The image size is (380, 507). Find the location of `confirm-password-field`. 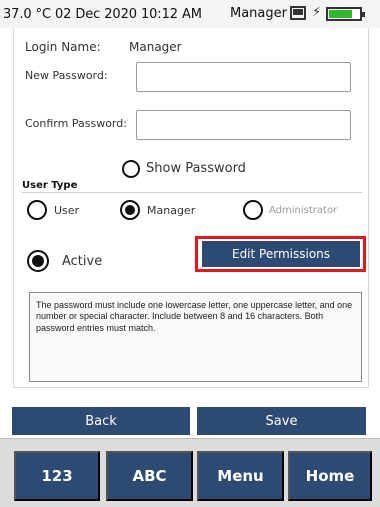

confirm-password-field is located at coordinates (243, 125).